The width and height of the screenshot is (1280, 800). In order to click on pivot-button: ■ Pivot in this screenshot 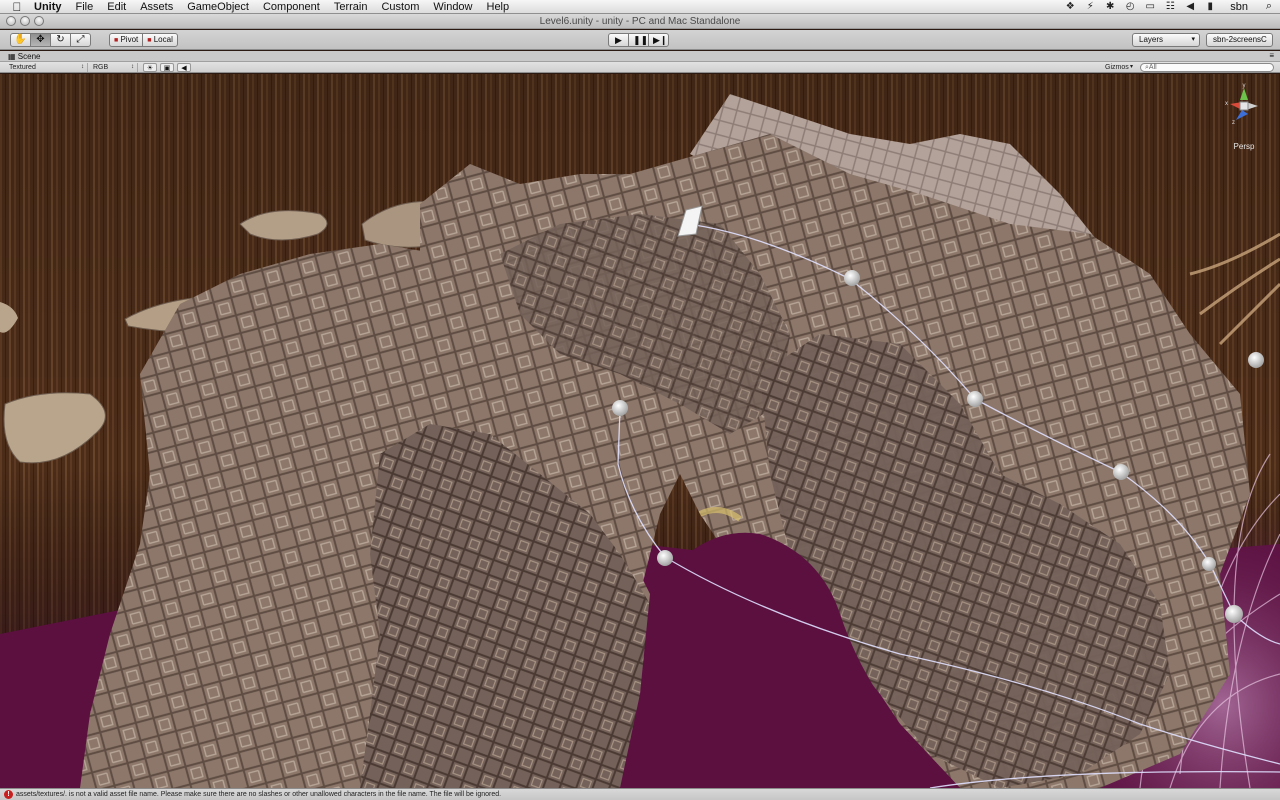, I will do `click(126, 40)`.